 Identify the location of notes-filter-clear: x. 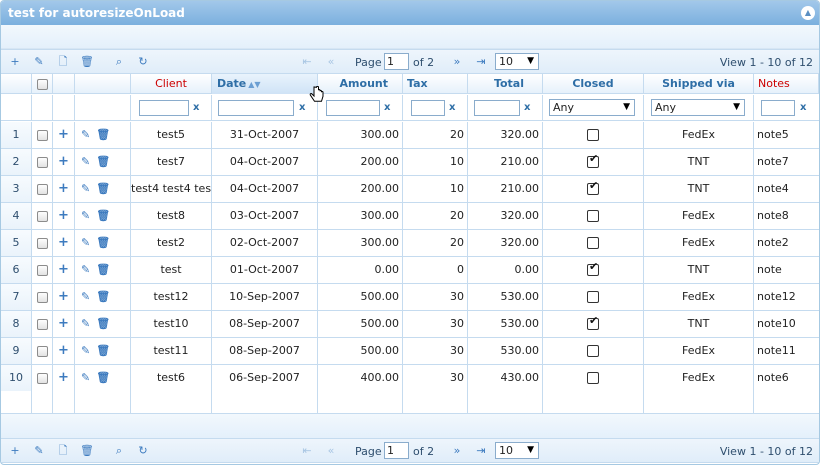
(803, 107).